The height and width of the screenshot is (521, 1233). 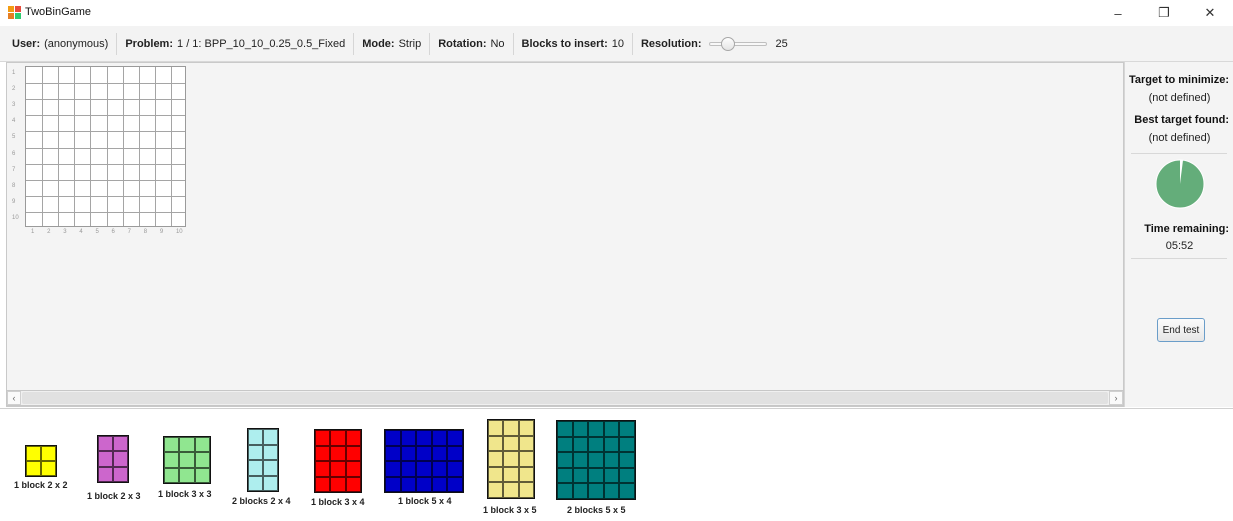 What do you see at coordinates (781, 43) in the screenshot?
I see `resolution-value: 25` at bounding box center [781, 43].